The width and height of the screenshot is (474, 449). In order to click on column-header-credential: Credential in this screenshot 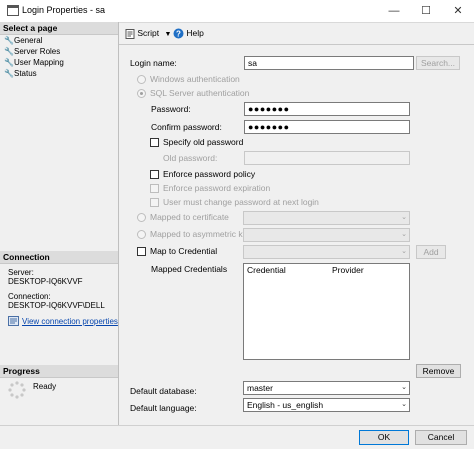, I will do `click(286, 270)`.